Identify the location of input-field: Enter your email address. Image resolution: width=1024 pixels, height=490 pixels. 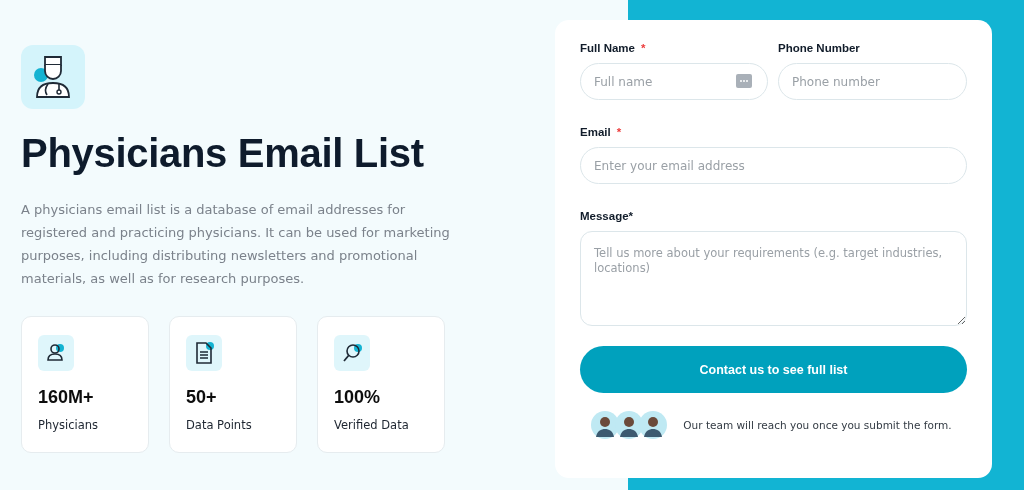
(773, 165).